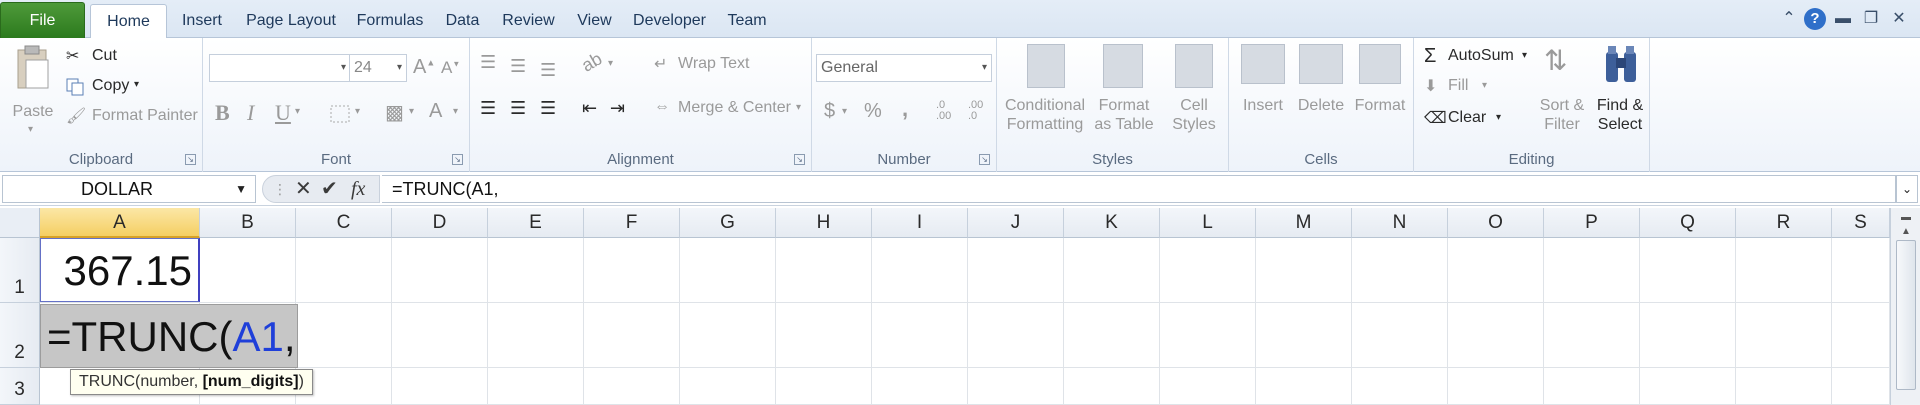 Image resolution: width=1920 pixels, height=405 pixels. I want to click on decrease-indent-icon: ⇤, so click(589, 108).